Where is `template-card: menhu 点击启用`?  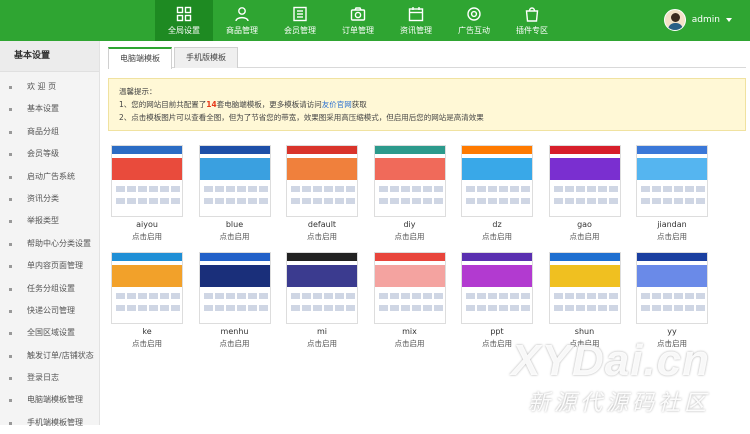 template-card: menhu 点击启用 is located at coordinates (234, 300).